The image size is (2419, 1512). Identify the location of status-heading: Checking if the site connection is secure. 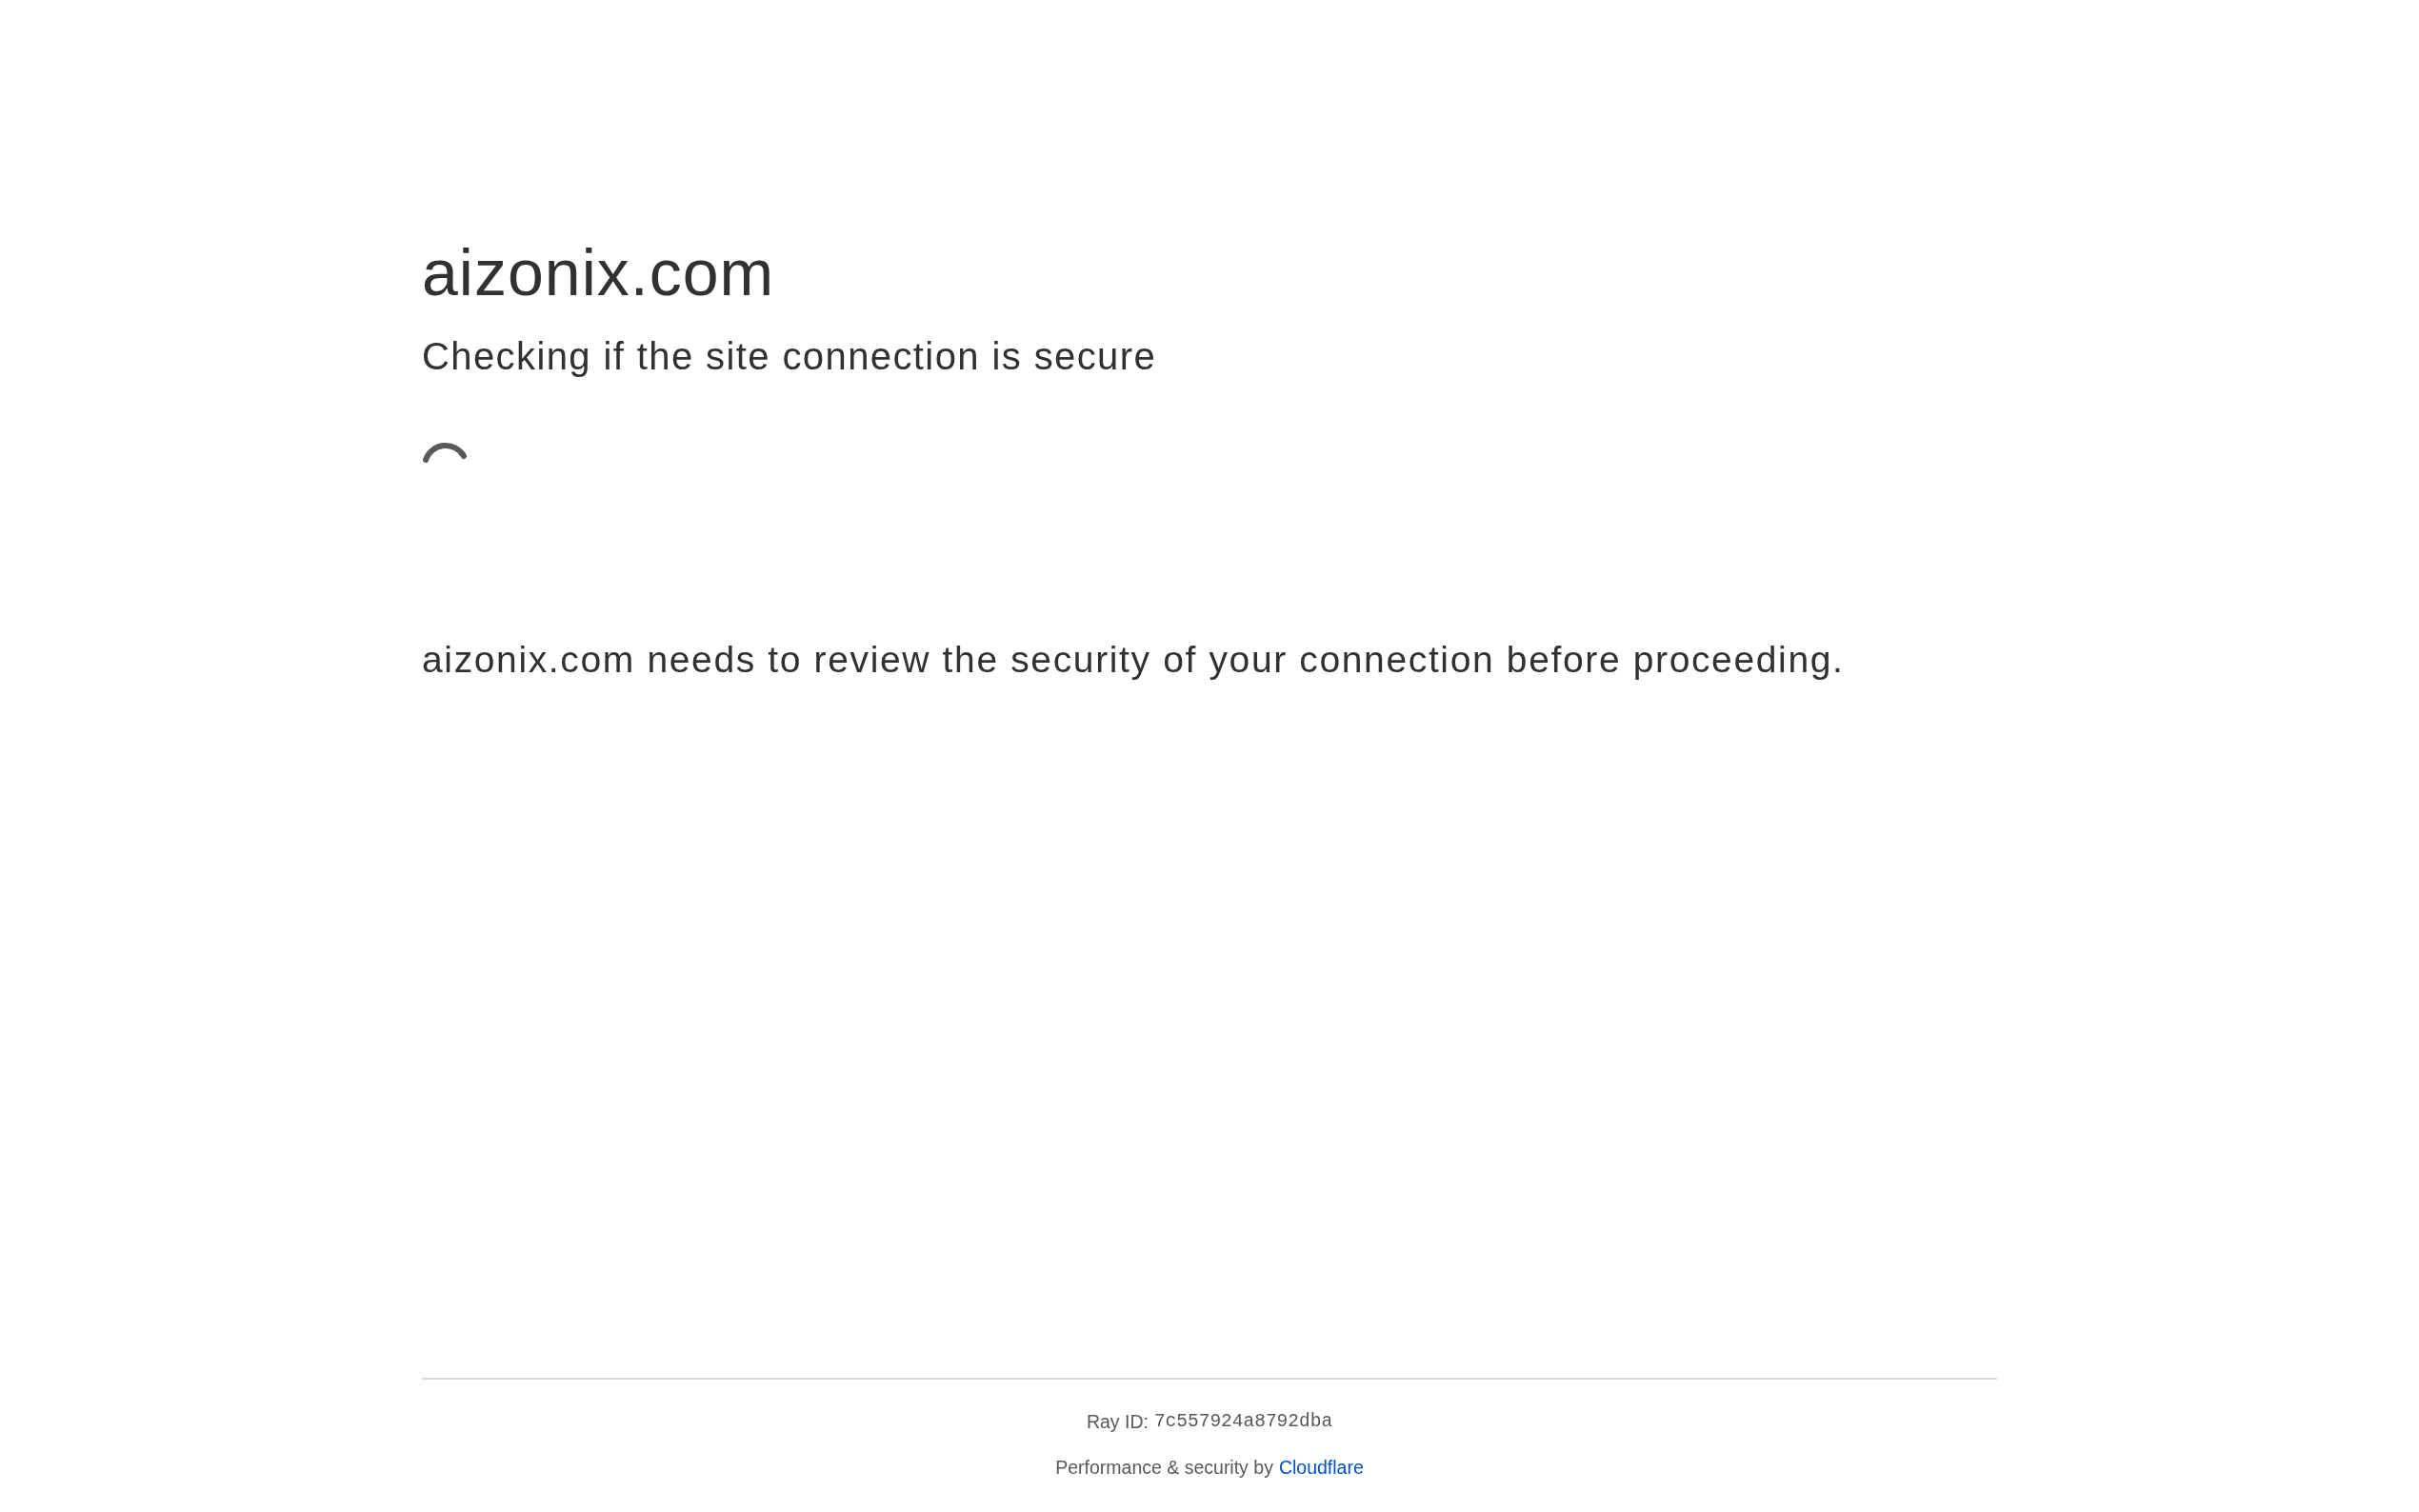
(790, 356).